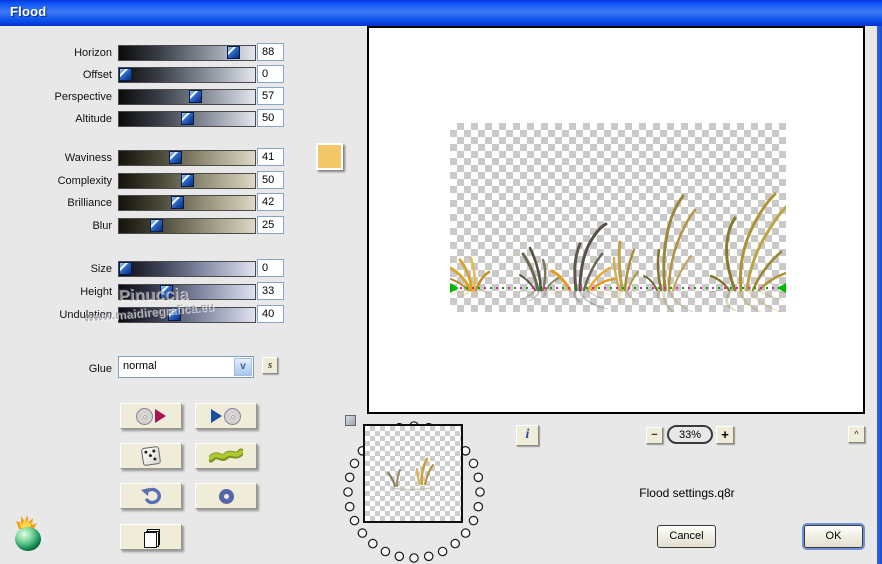 The height and width of the screenshot is (564, 882). I want to click on horizon-handle-left, so click(454, 288).